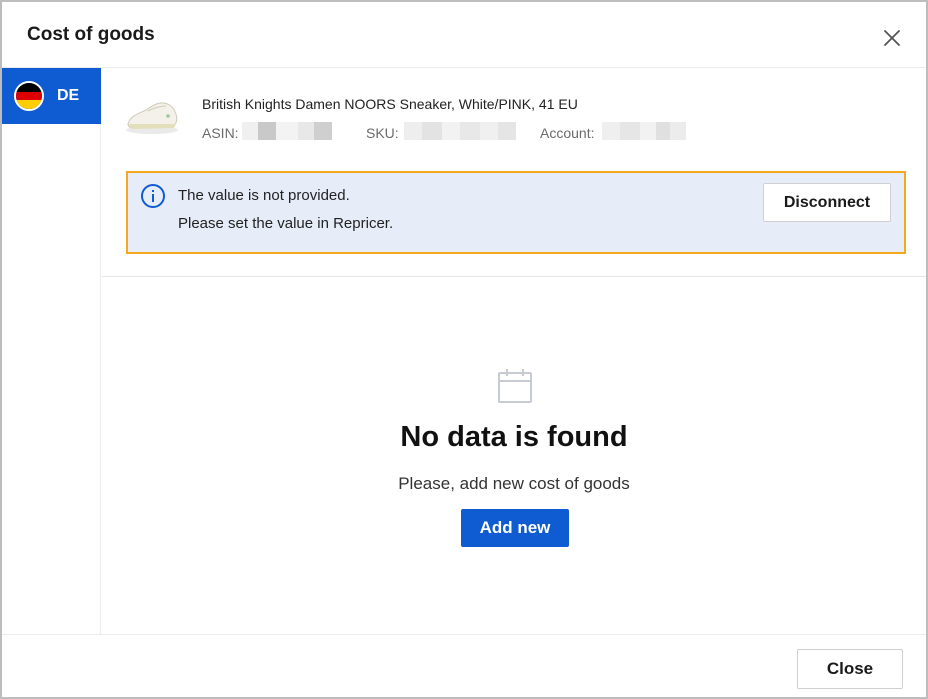  I want to click on germany-flag-icon, so click(29, 96).